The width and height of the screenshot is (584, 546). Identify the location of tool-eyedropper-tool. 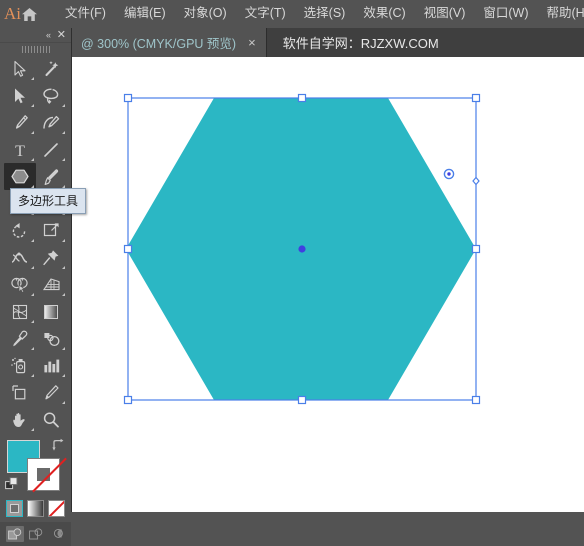
(20, 338).